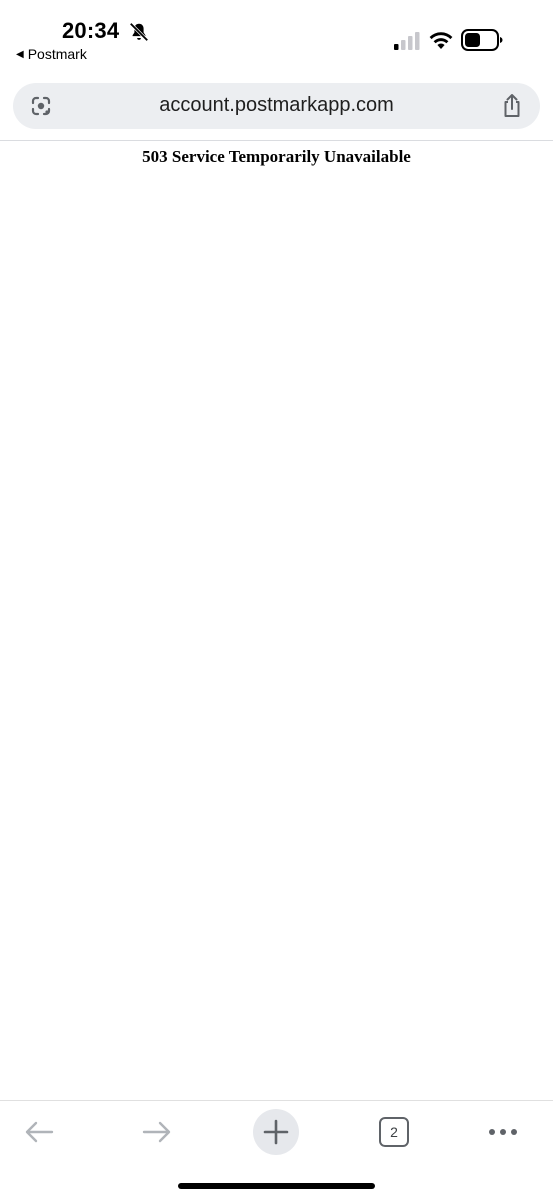 This screenshot has height=1200, width=553. I want to click on arrow-right-icon, so click(156, 1132).